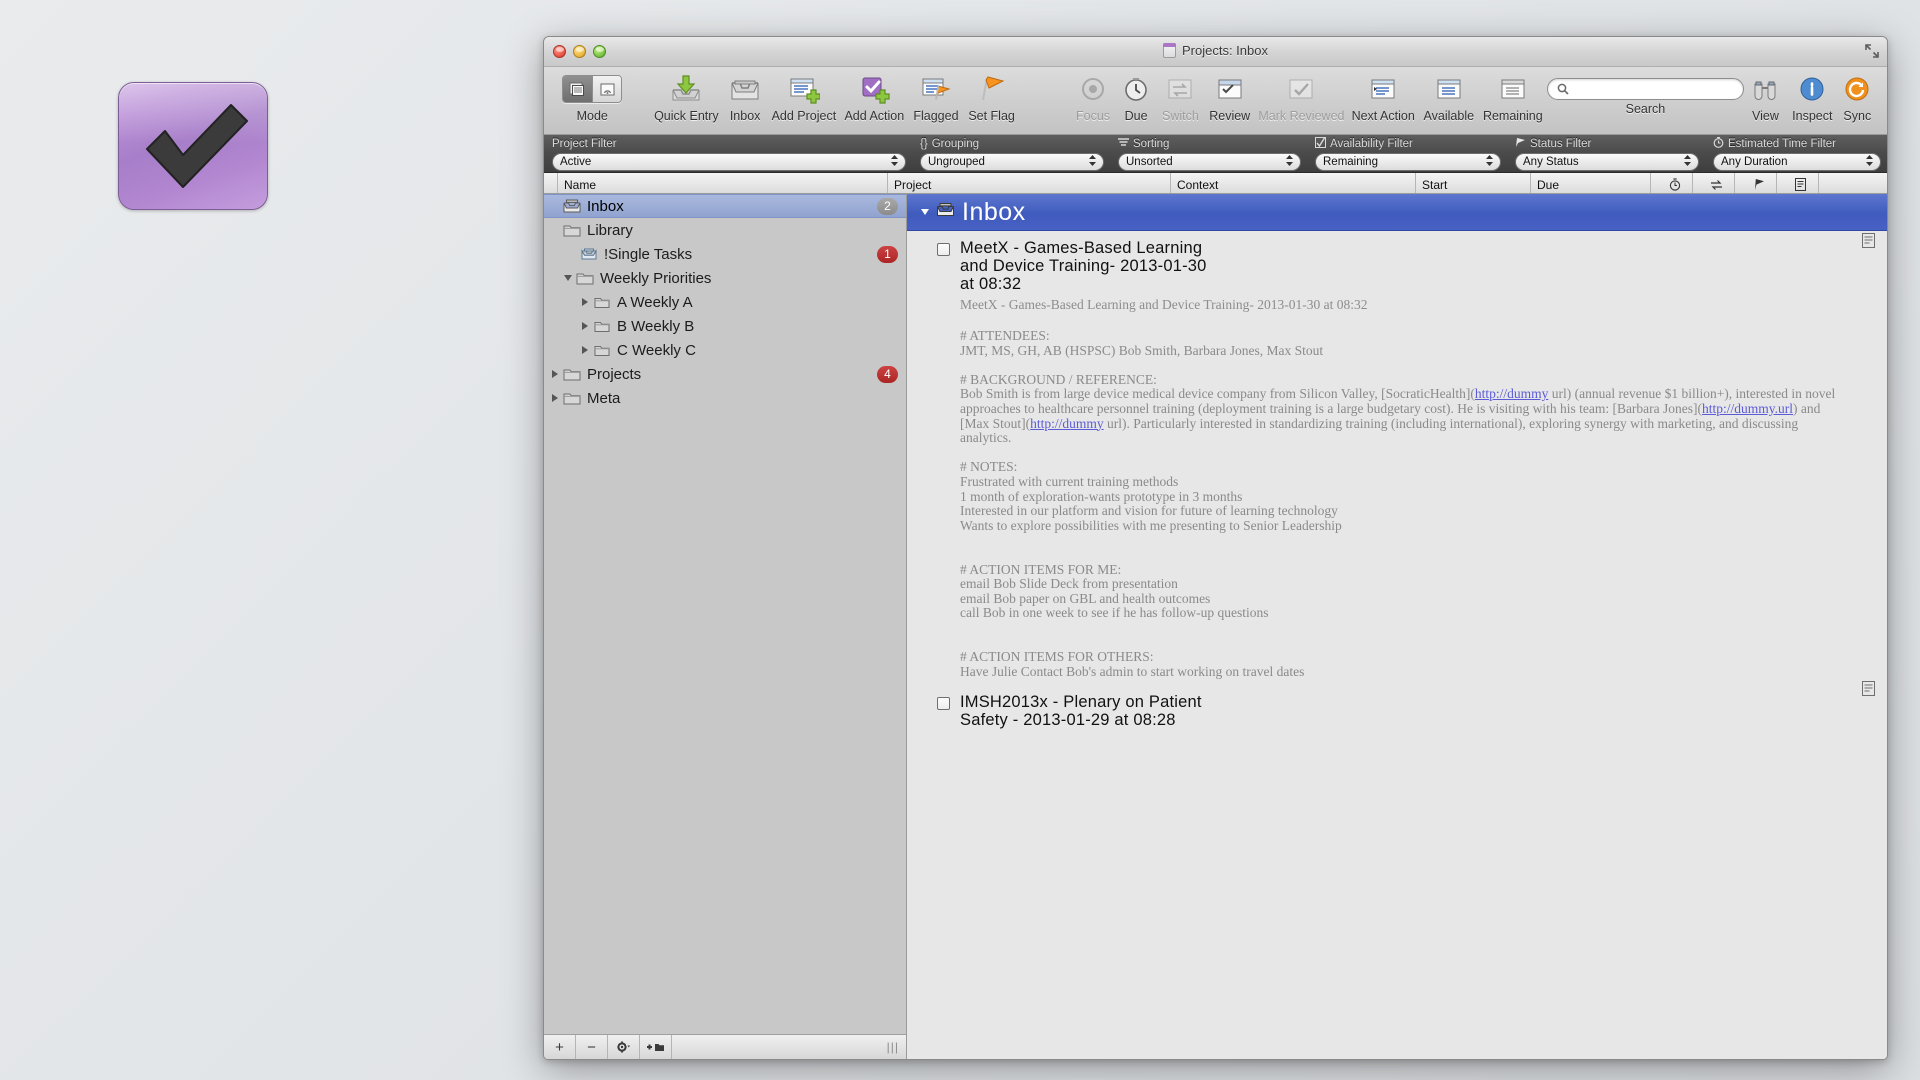 This screenshot has width=1920, height=1080. What do you see at coordinates (585, 302) in the screenshot?
I see `disclosure-triangle-a-weekly-a` at bounding box center [585, 302].